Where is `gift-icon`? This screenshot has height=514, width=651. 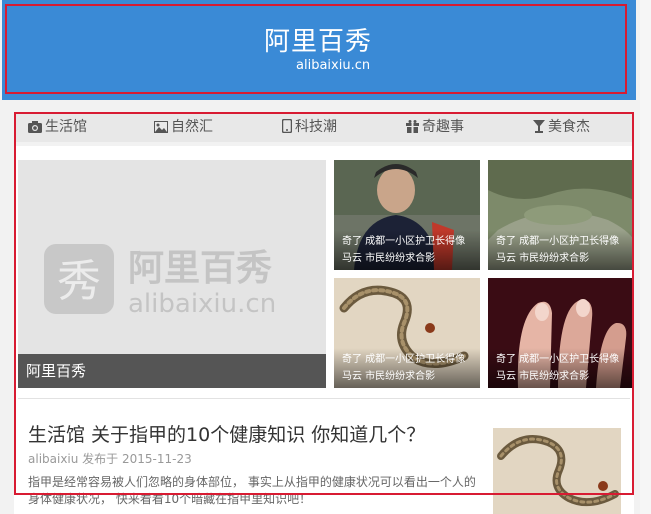 gift-icon is located at coordinates (412, 126).